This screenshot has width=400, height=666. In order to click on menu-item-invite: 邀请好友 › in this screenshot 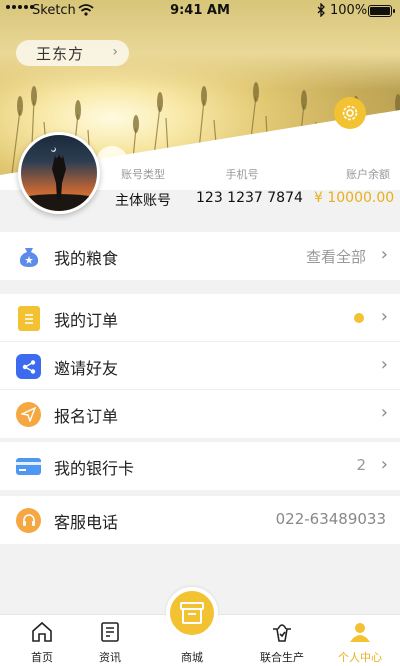, I will do `click(200, 366)`.